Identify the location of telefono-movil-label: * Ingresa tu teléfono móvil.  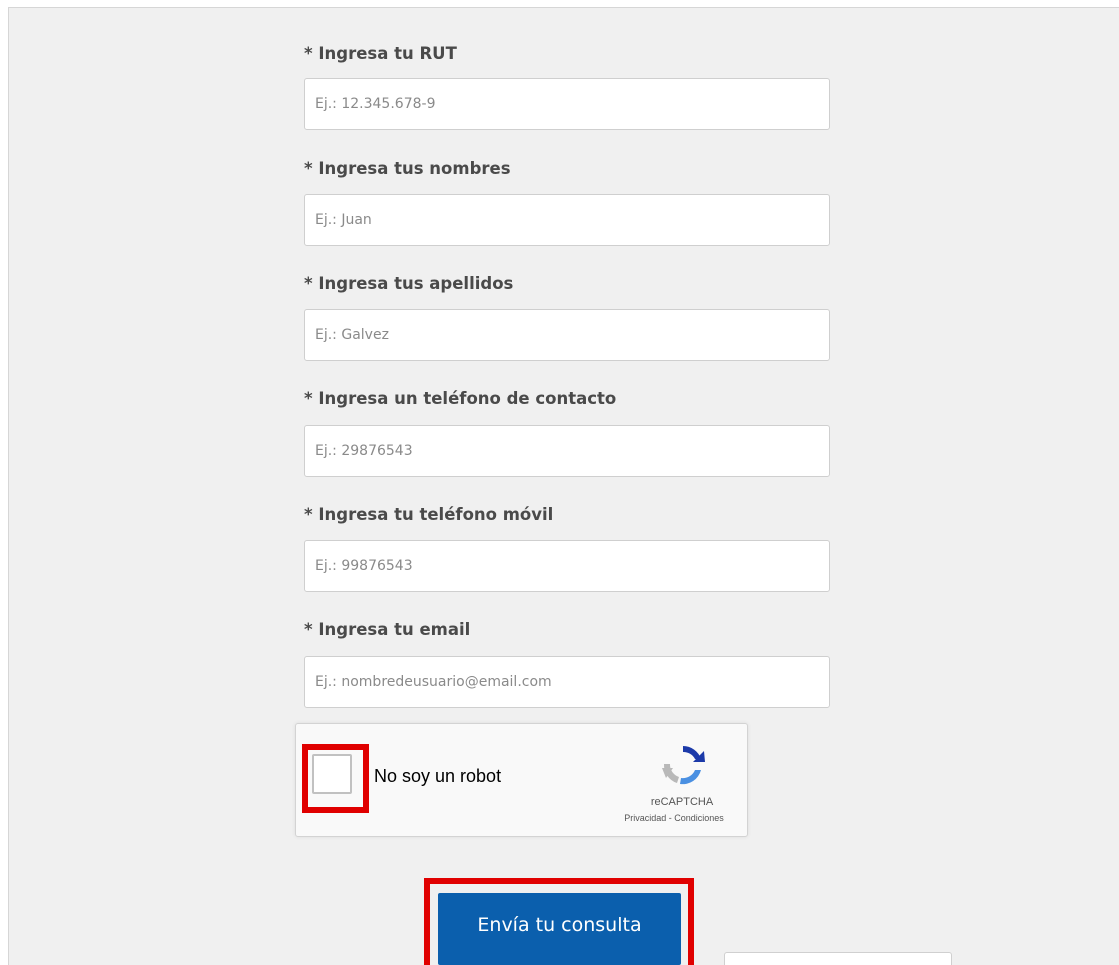
(429, 514).